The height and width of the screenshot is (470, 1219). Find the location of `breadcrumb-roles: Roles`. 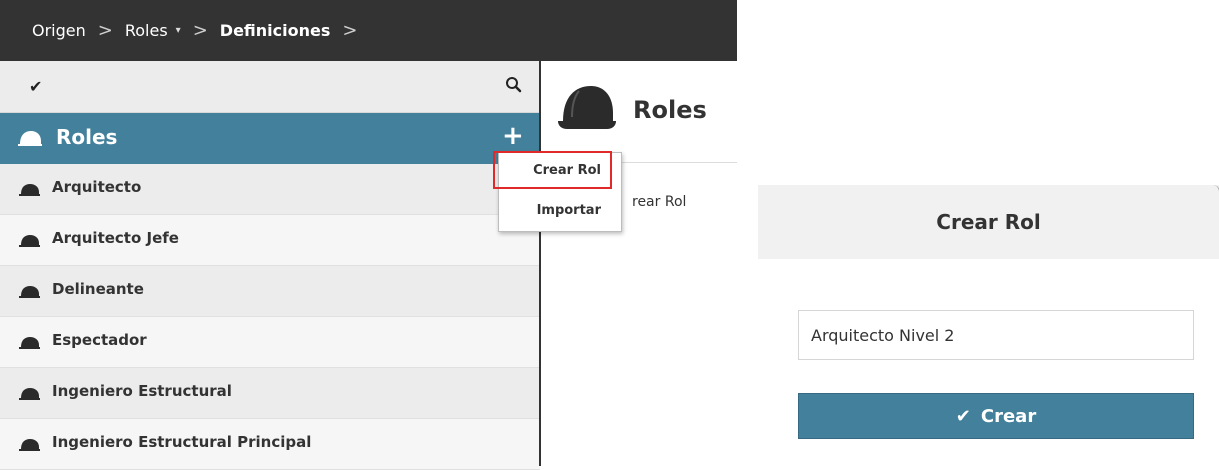

breadcrumb-roles: Roles is located at coordinates (146, 30).